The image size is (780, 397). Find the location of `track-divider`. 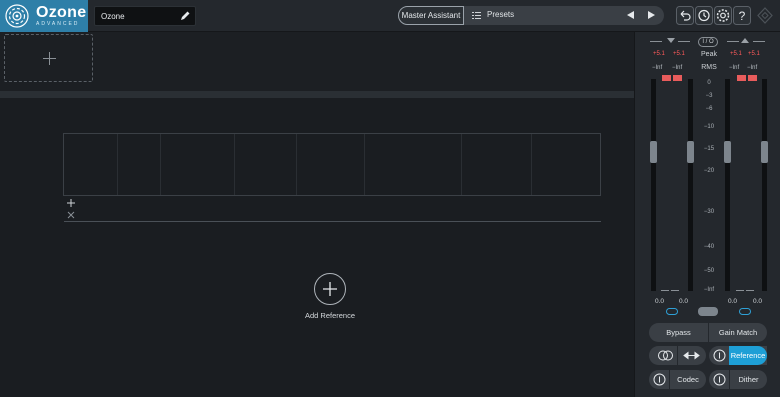

track-divider is located at coordinates (332, 221).